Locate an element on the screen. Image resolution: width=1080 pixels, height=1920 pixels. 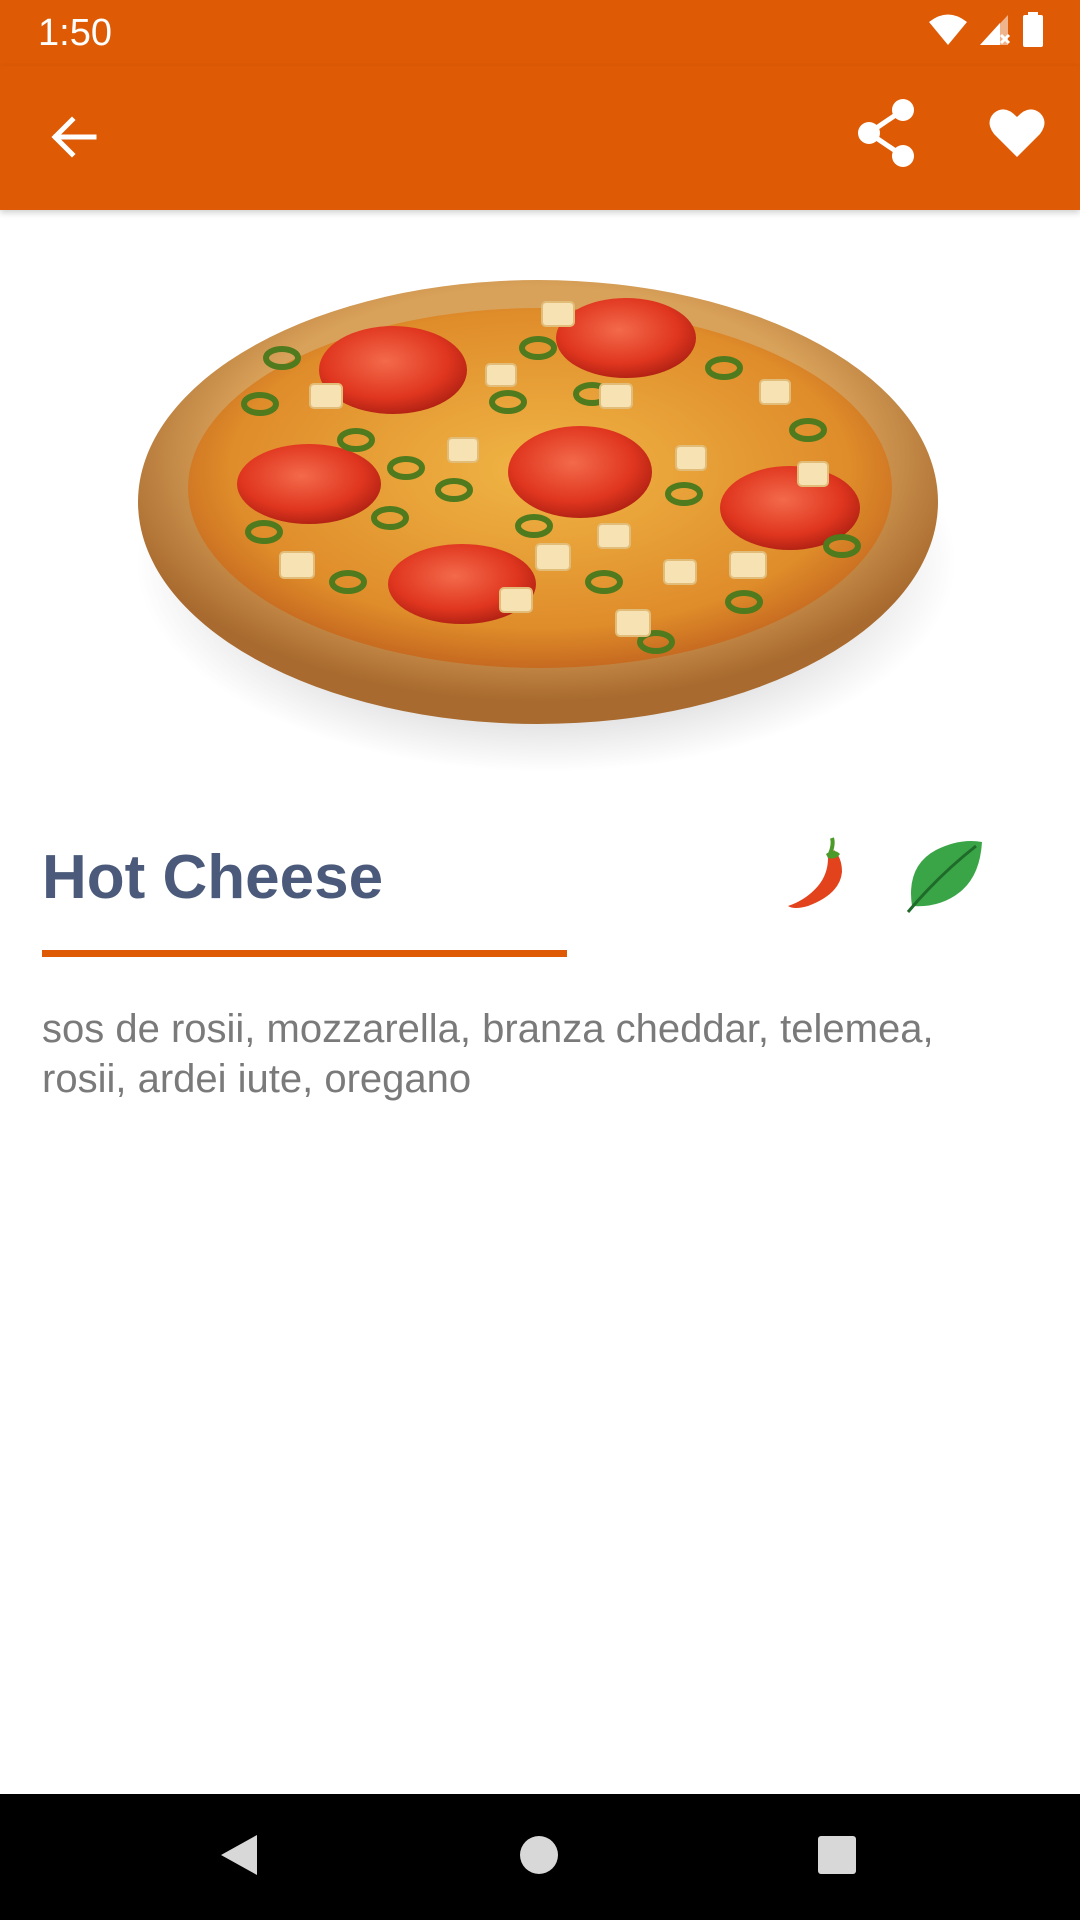
title-underline is located at coordinates (304, 953).